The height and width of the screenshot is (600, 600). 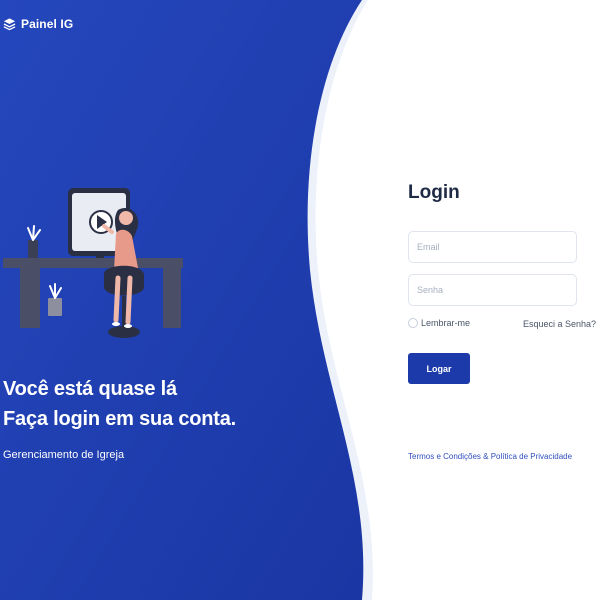 What do you see at coordinates (9, 24) in the screenshot?
I see `layers-icon` at bounding box center [9, 24].